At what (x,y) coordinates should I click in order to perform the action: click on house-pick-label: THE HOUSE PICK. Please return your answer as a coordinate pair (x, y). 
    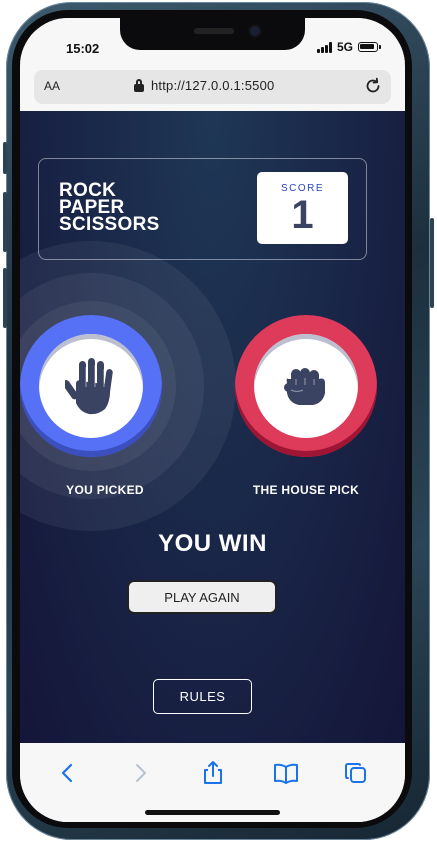
    Looking at the image, I should click on (306, 490).